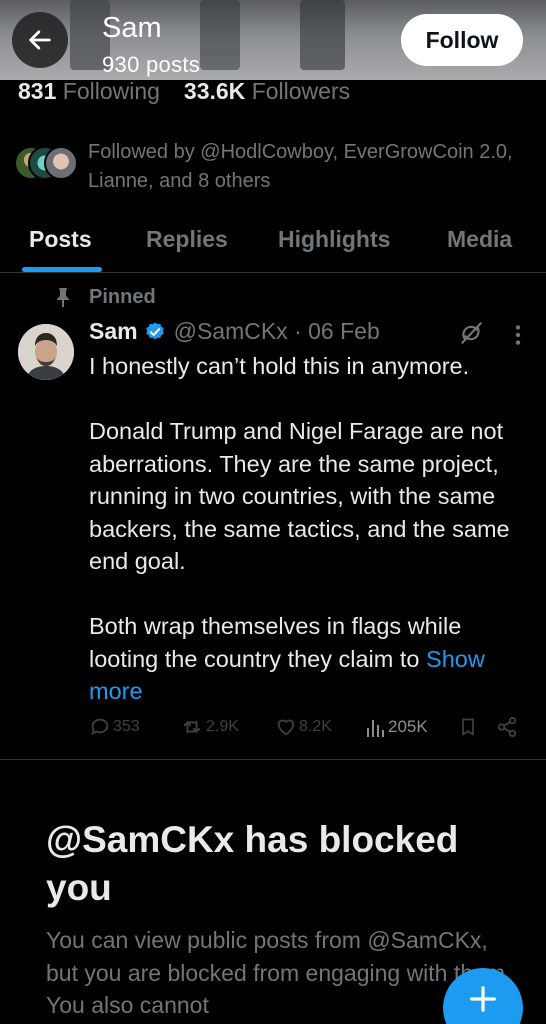 The height and width of the screenshot is (1024, 546). Describe the element at coordinates (63, 297) in the screenshot. I see `pin-icon` at that location.